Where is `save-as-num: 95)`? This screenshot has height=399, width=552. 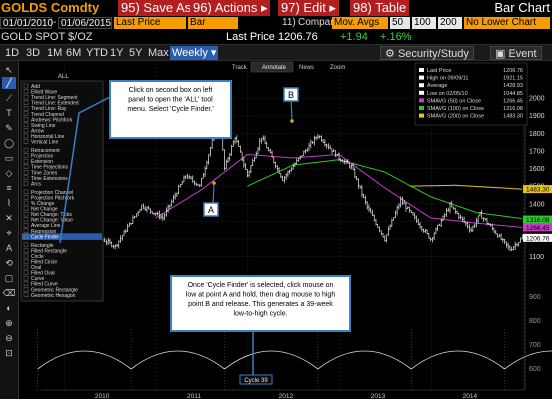
save-as-num: 95) is located at coordinates (130, 7).